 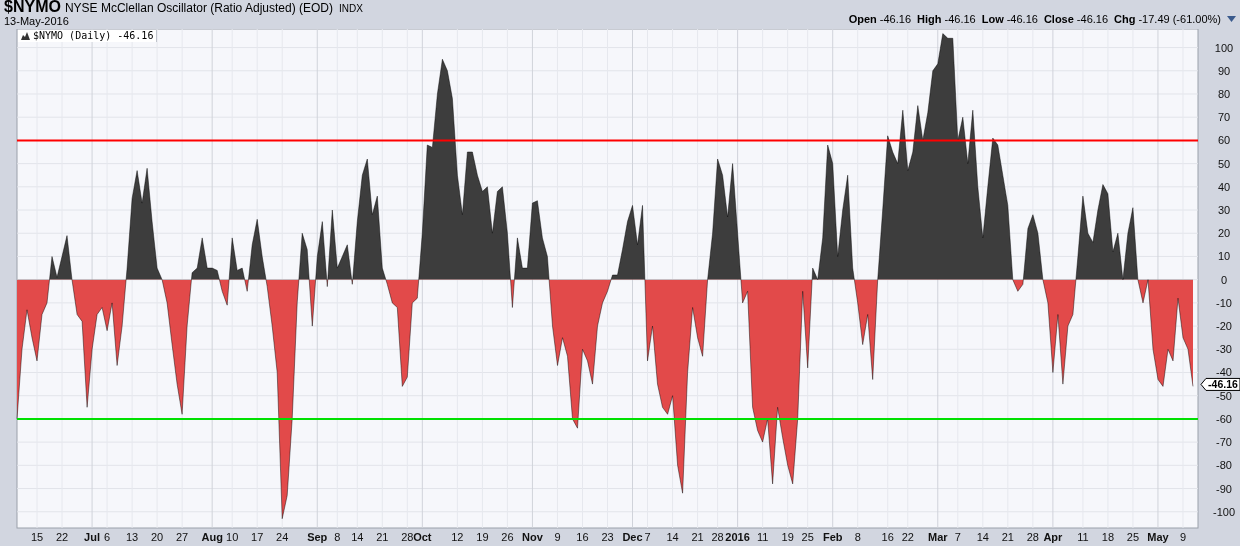 I want to click on y-axis-label: 70, so click(x=1224, y=117).